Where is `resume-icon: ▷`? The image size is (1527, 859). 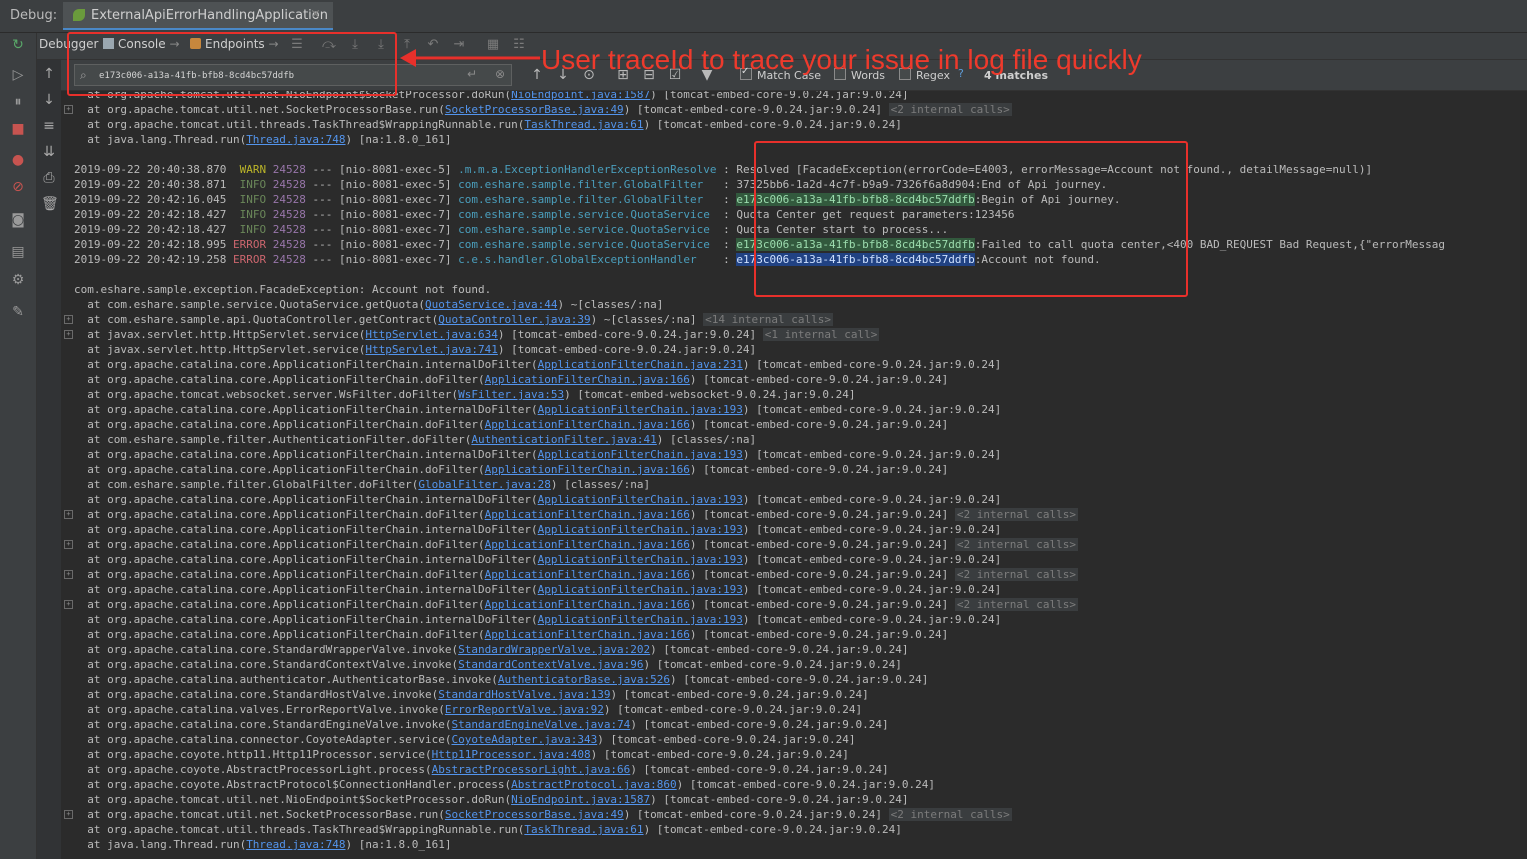 resume-icon: ▷ is located at coordinates (18, 75).